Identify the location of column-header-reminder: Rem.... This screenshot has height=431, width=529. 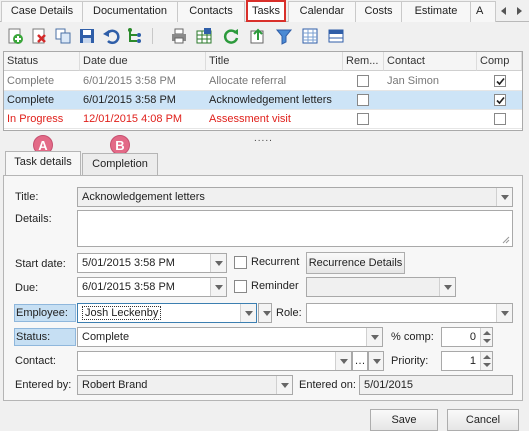
(363, 61).